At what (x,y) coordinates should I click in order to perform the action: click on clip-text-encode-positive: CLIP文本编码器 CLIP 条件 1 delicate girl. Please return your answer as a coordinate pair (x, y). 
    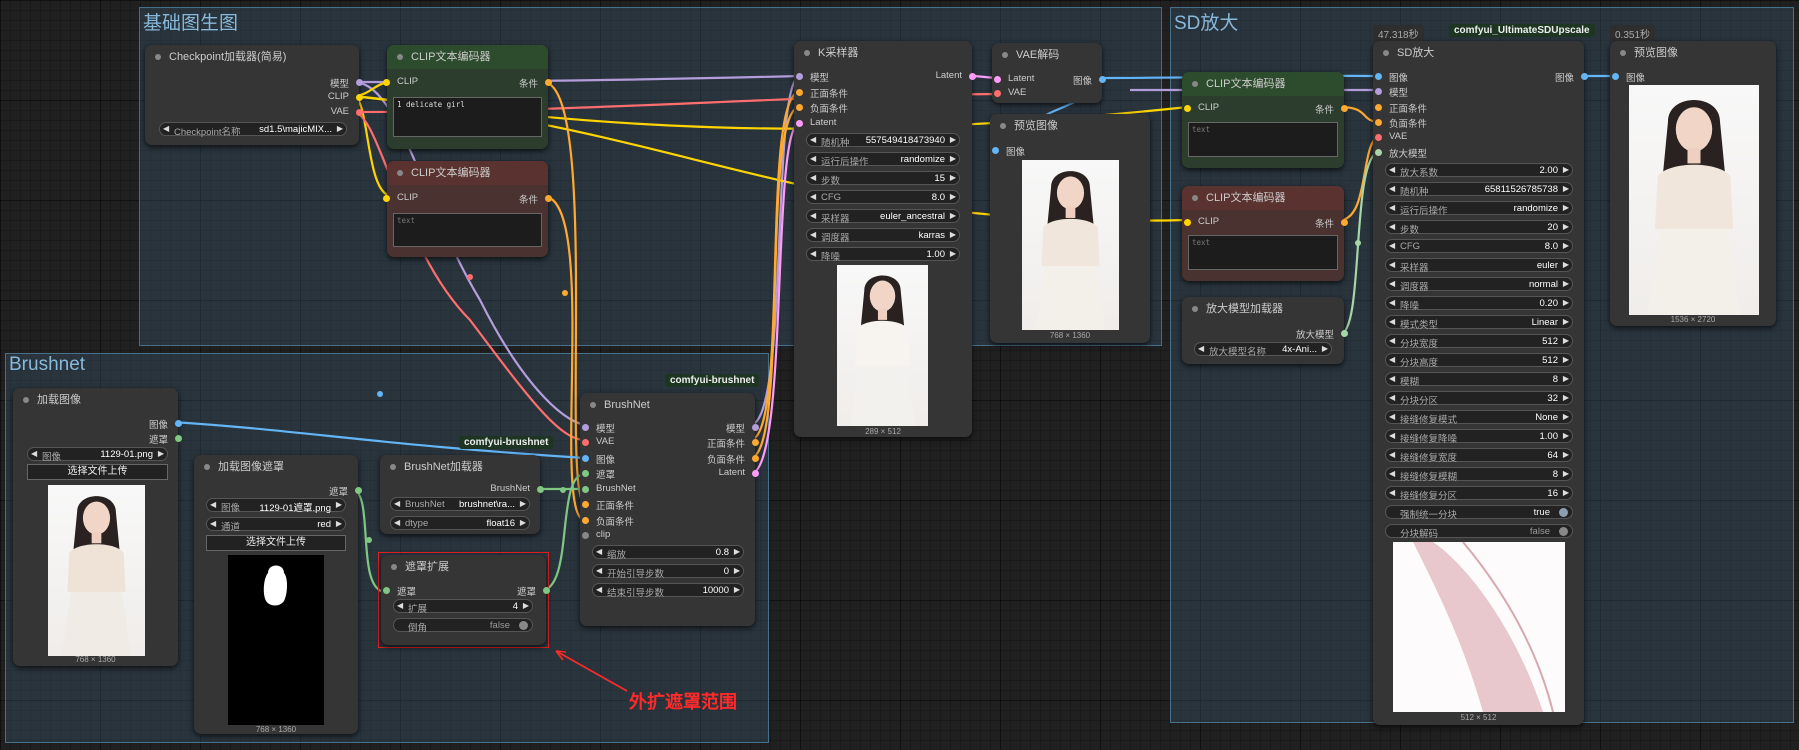
    Looking at the image, I should click on (467, 97).